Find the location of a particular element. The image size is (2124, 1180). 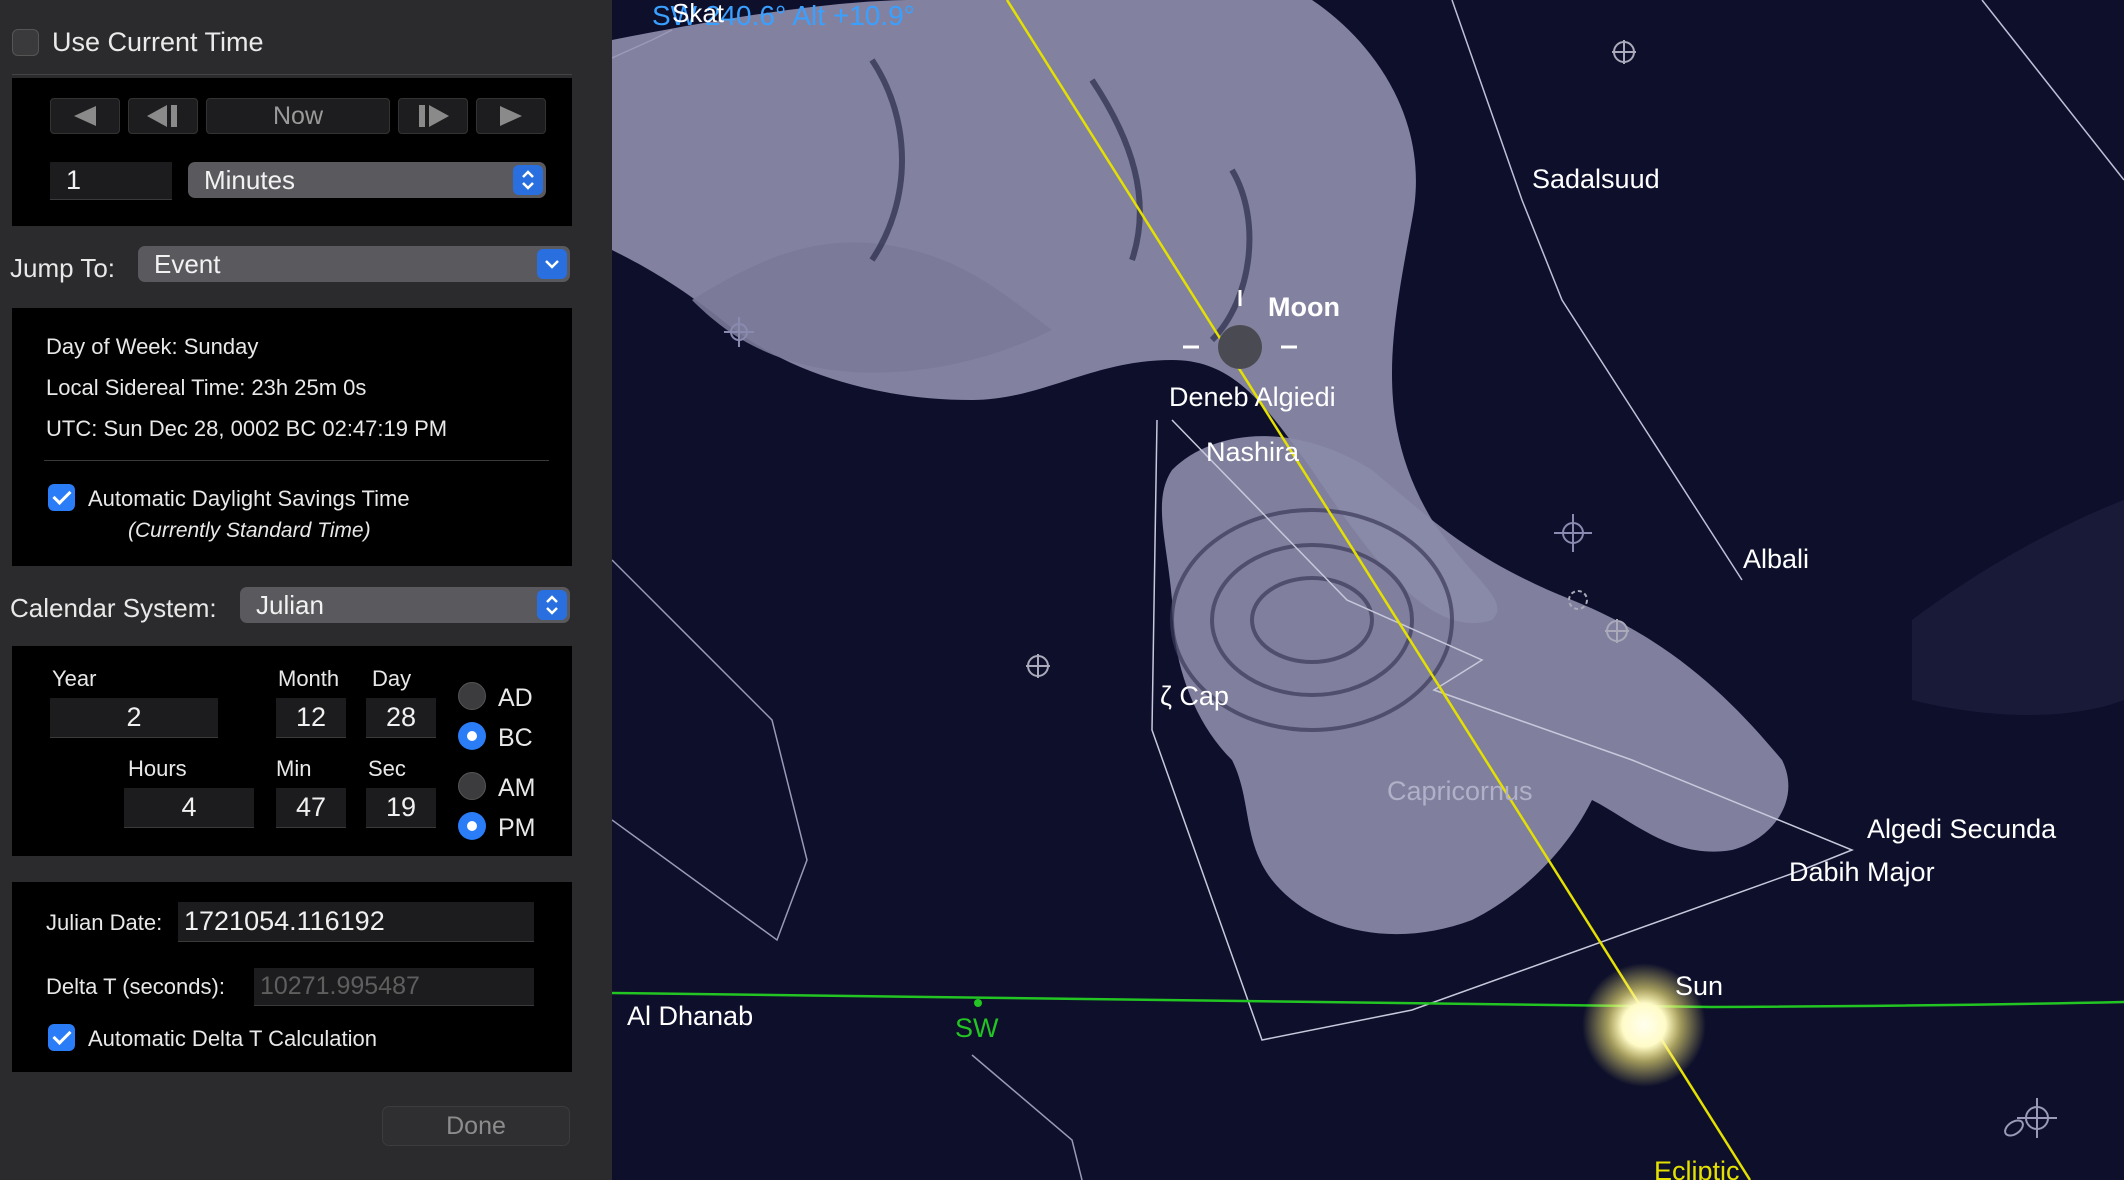

compass-label-sw: SW is located at coordinates (977, 1028).